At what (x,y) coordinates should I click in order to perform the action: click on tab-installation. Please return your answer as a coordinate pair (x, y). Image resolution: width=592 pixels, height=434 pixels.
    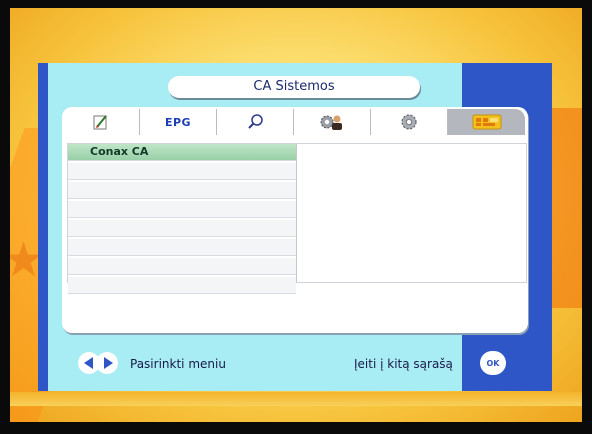
    Looking at the image, I should click on (332, 122).